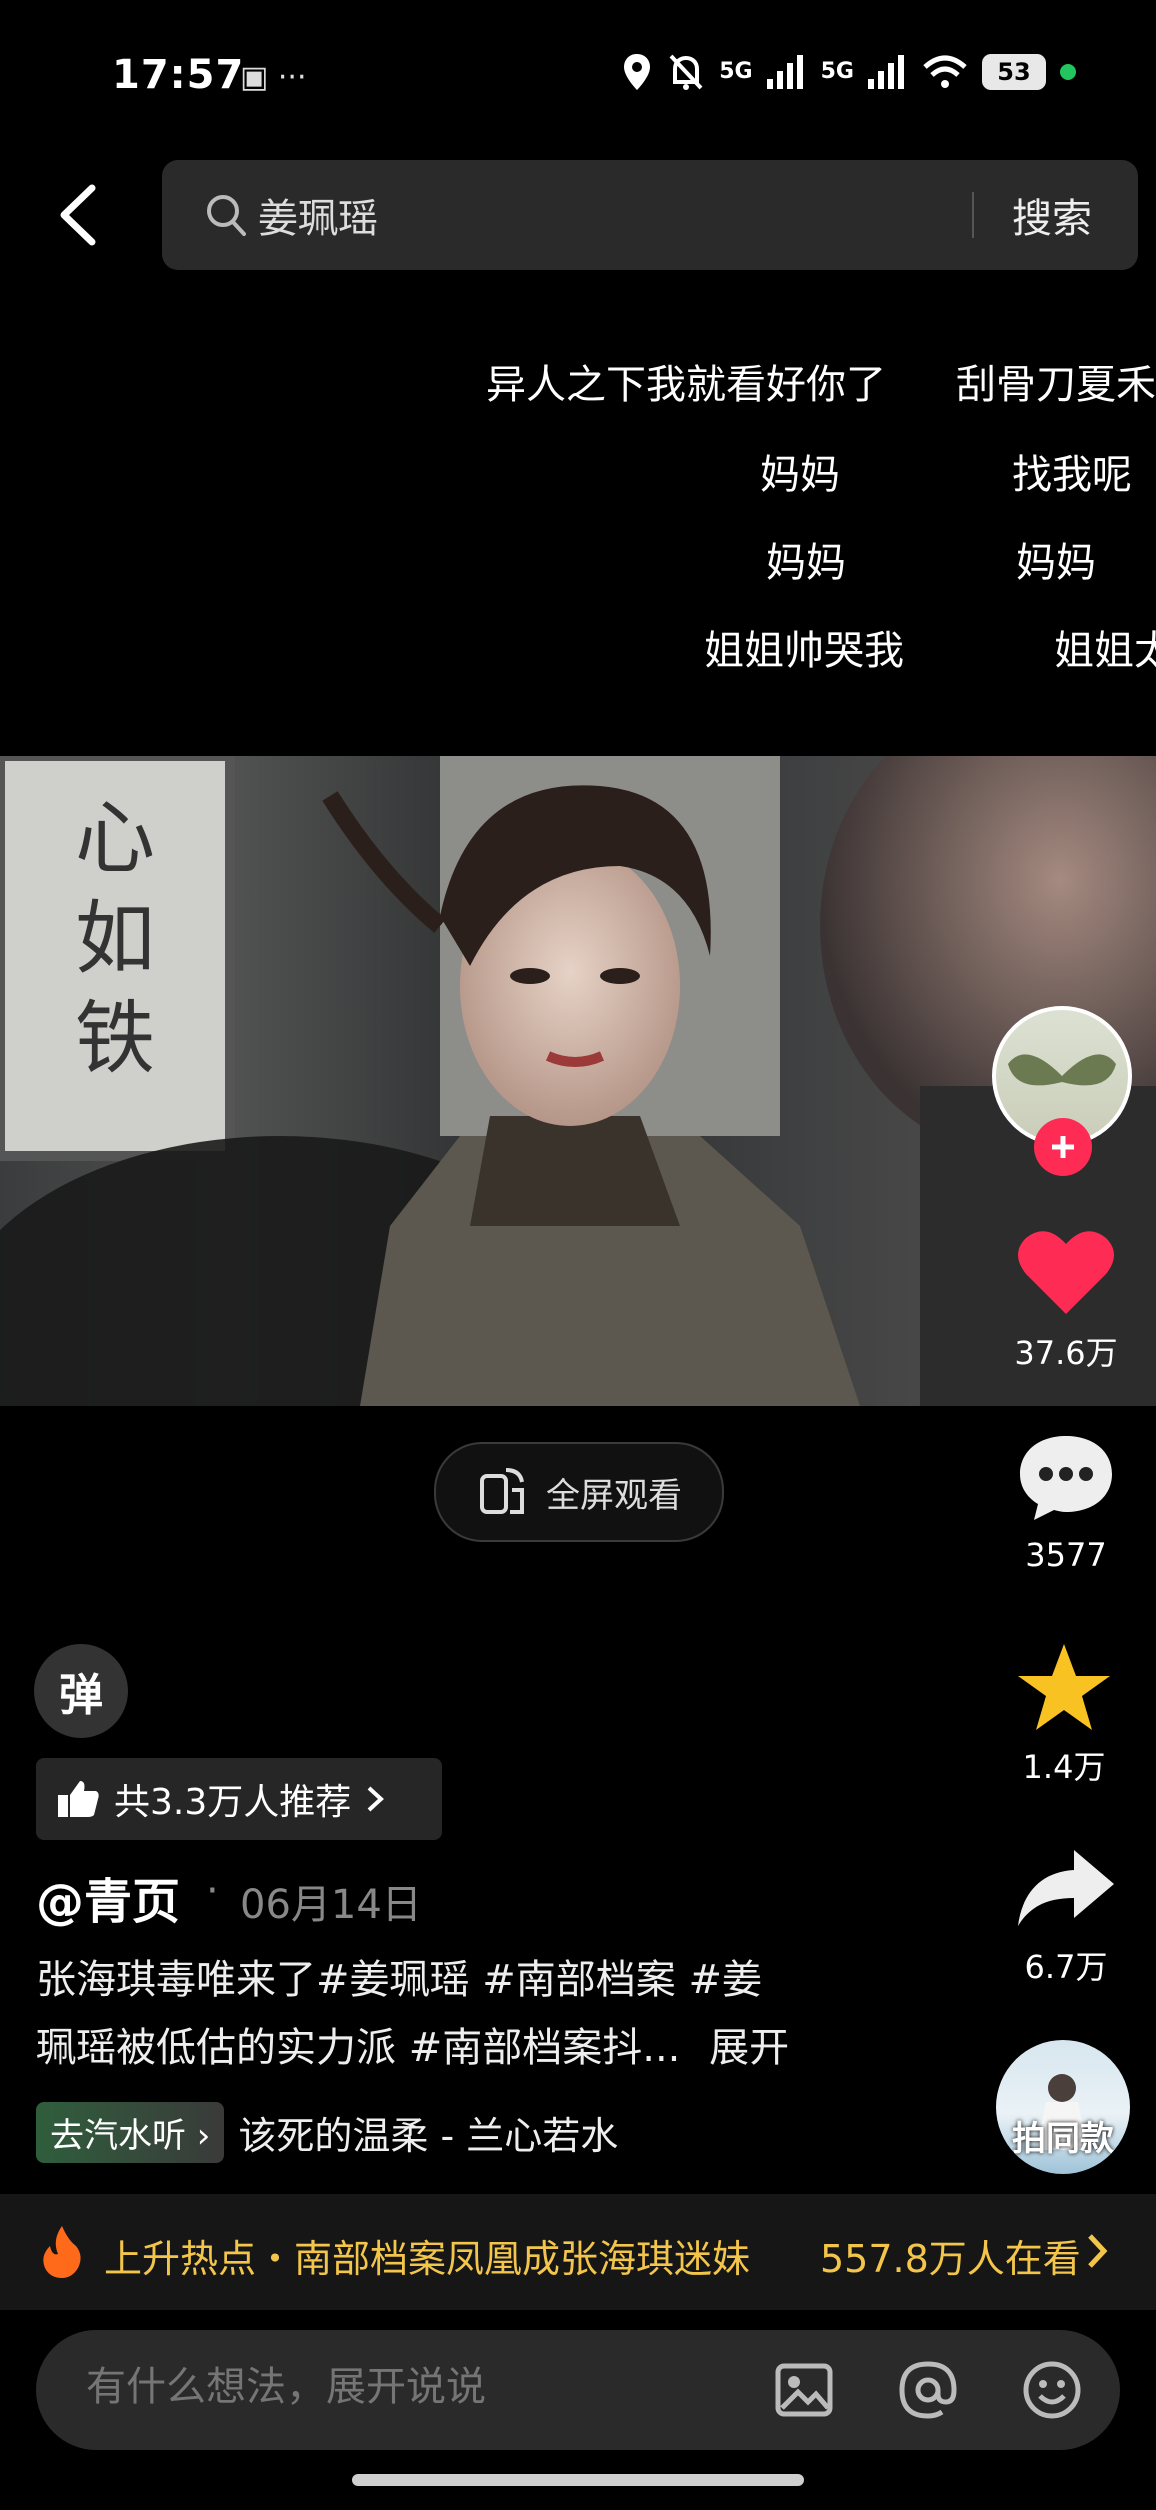 The width and height of the screenshot is (1156, 2510). Describe the element at coordinates (1066, 1888) in the screenshot. I see `share-button` at that location.